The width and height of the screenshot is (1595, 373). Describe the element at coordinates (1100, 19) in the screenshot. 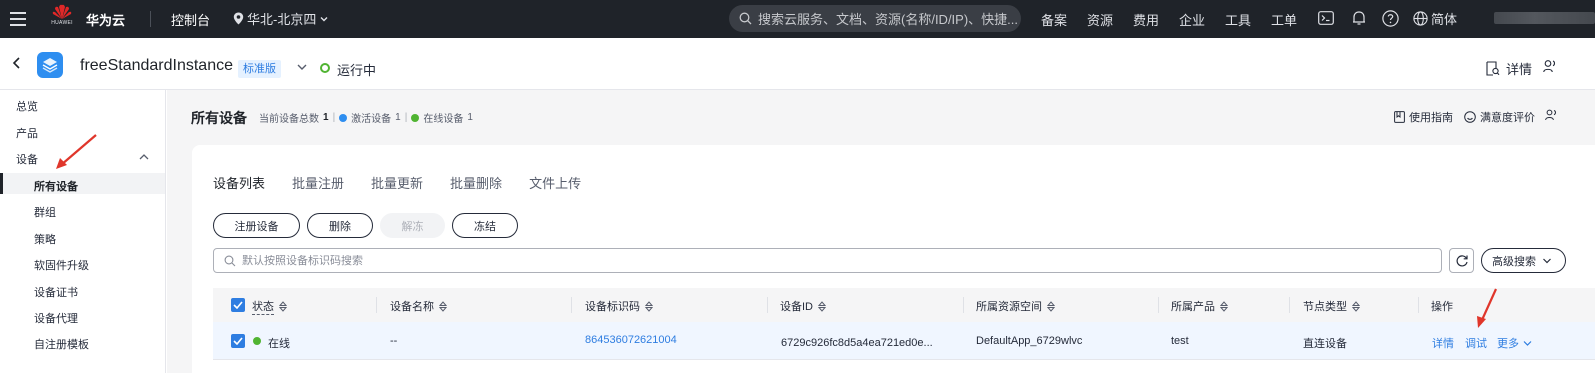

I see `nav-resources: 资源` at that location.